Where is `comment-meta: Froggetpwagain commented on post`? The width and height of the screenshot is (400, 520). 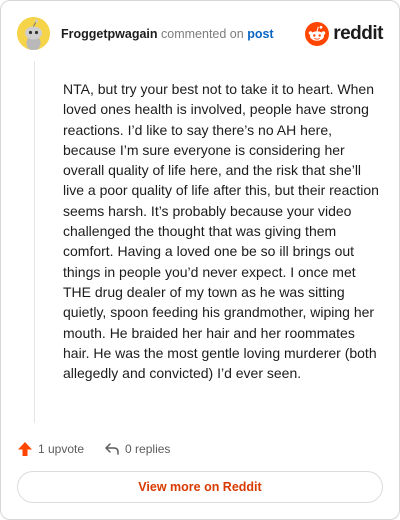 comment-meta: Froggetpwagain commented on post is located at coordinates (167, 34).